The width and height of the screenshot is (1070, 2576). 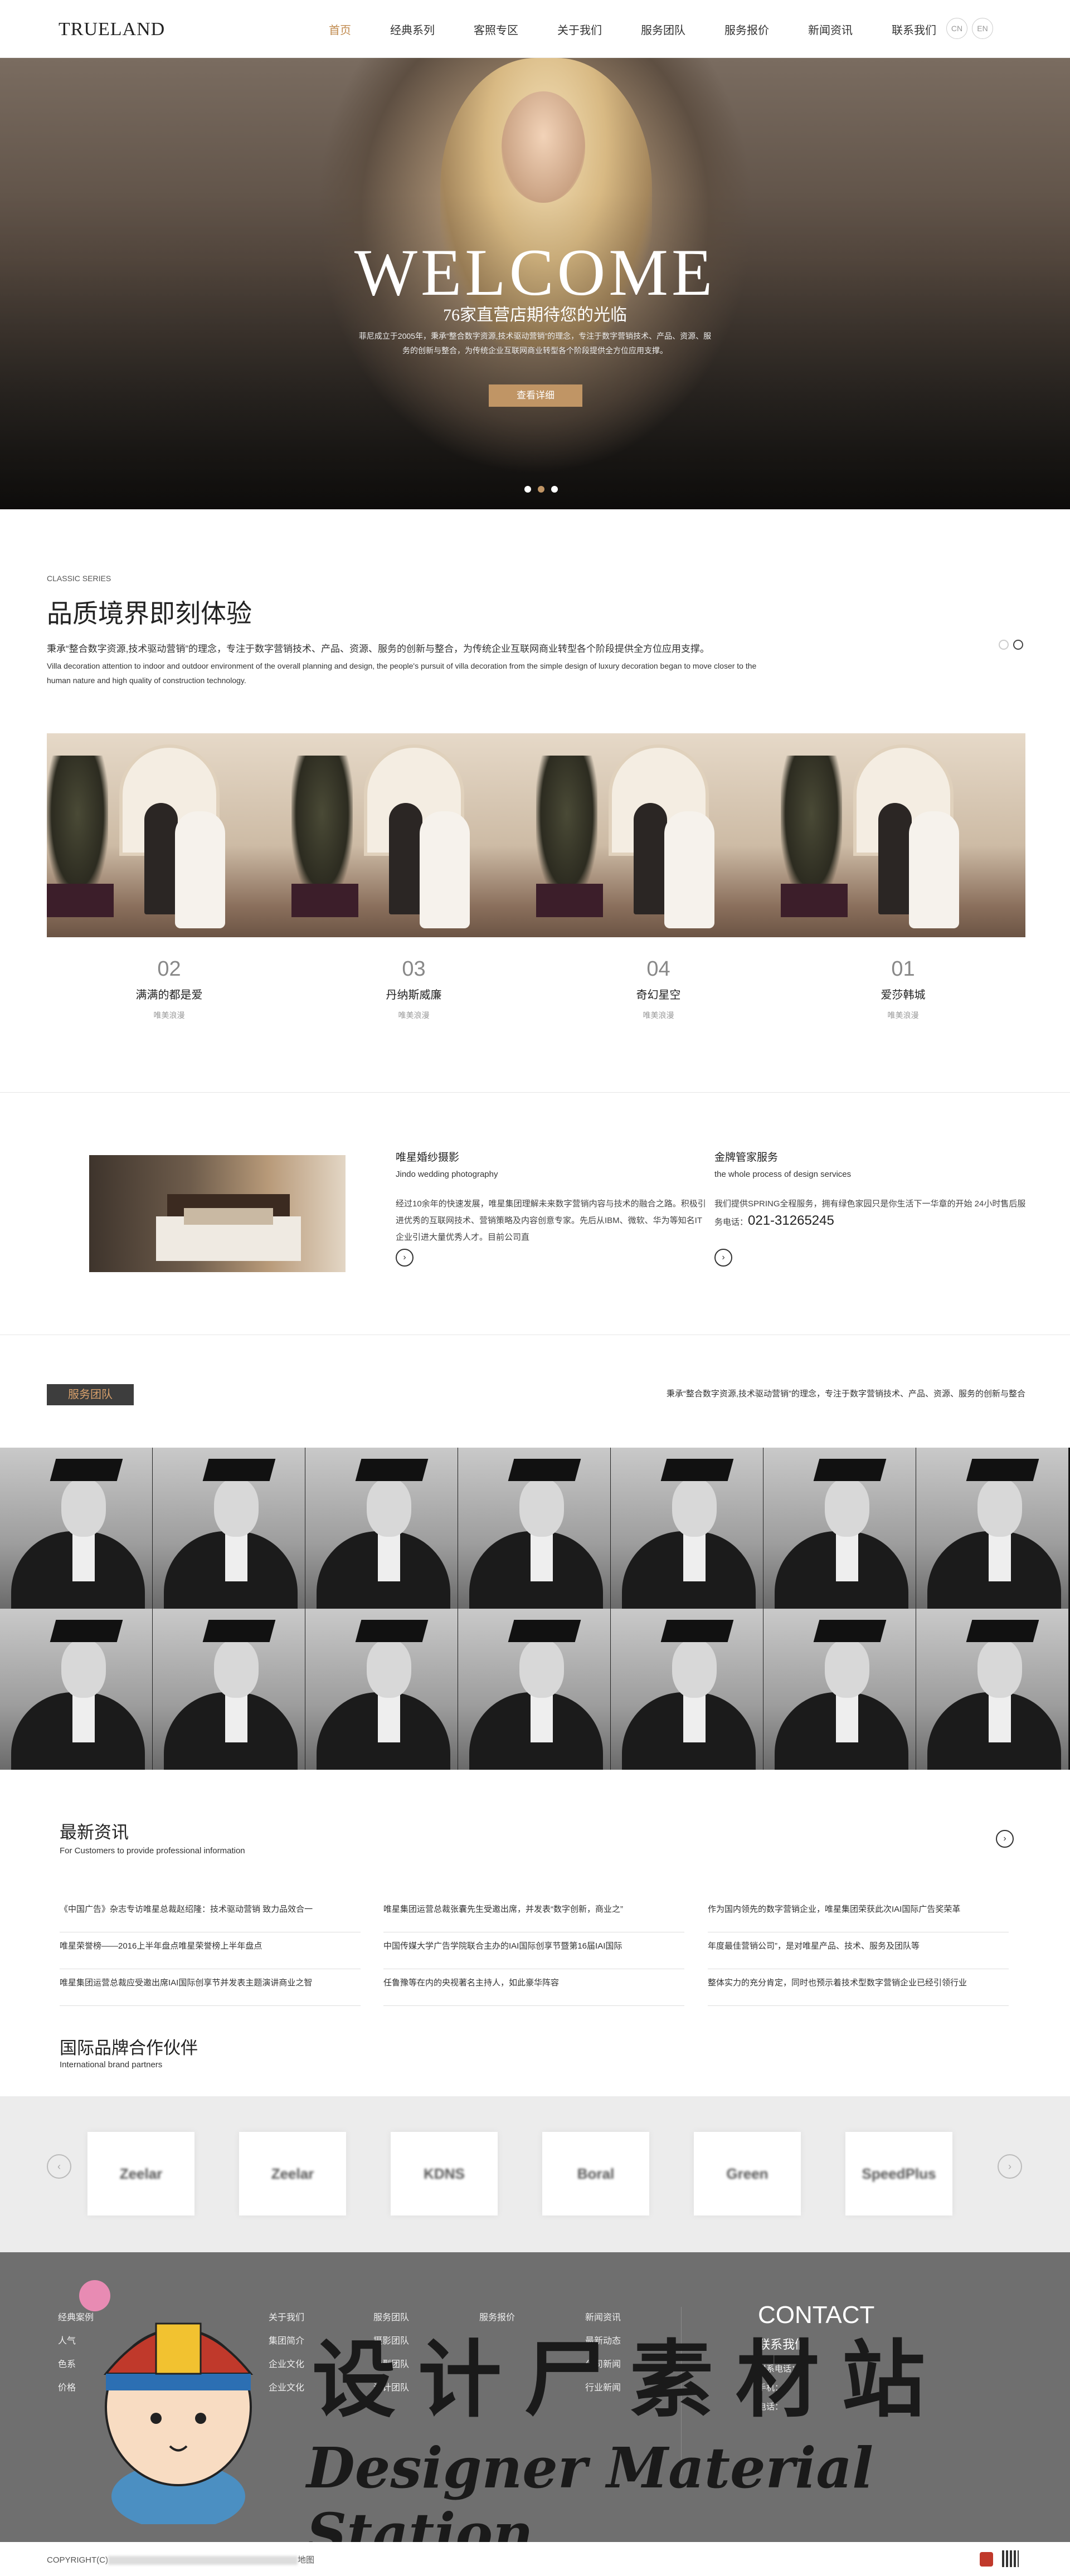 I want to click on card-number: 04, so click(x=658, y=969).